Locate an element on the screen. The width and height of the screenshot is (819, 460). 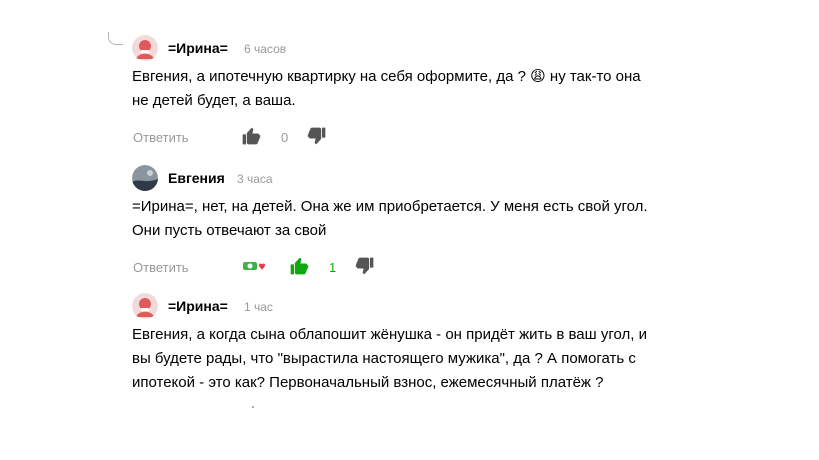
reactions-icon is located at coordinates (254, 266).